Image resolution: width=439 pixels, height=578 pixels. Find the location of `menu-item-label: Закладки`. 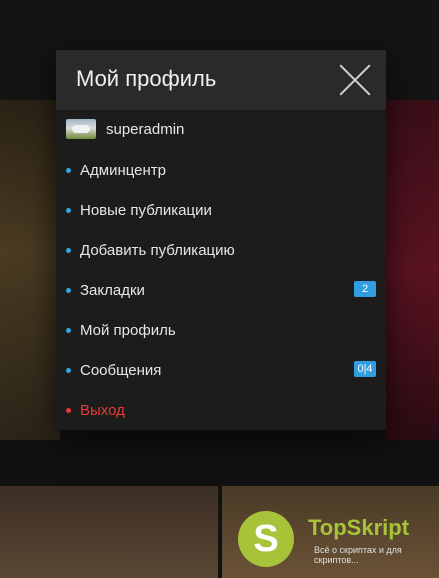

menu-item-label: Закладки is located at coordinates (112, 290).